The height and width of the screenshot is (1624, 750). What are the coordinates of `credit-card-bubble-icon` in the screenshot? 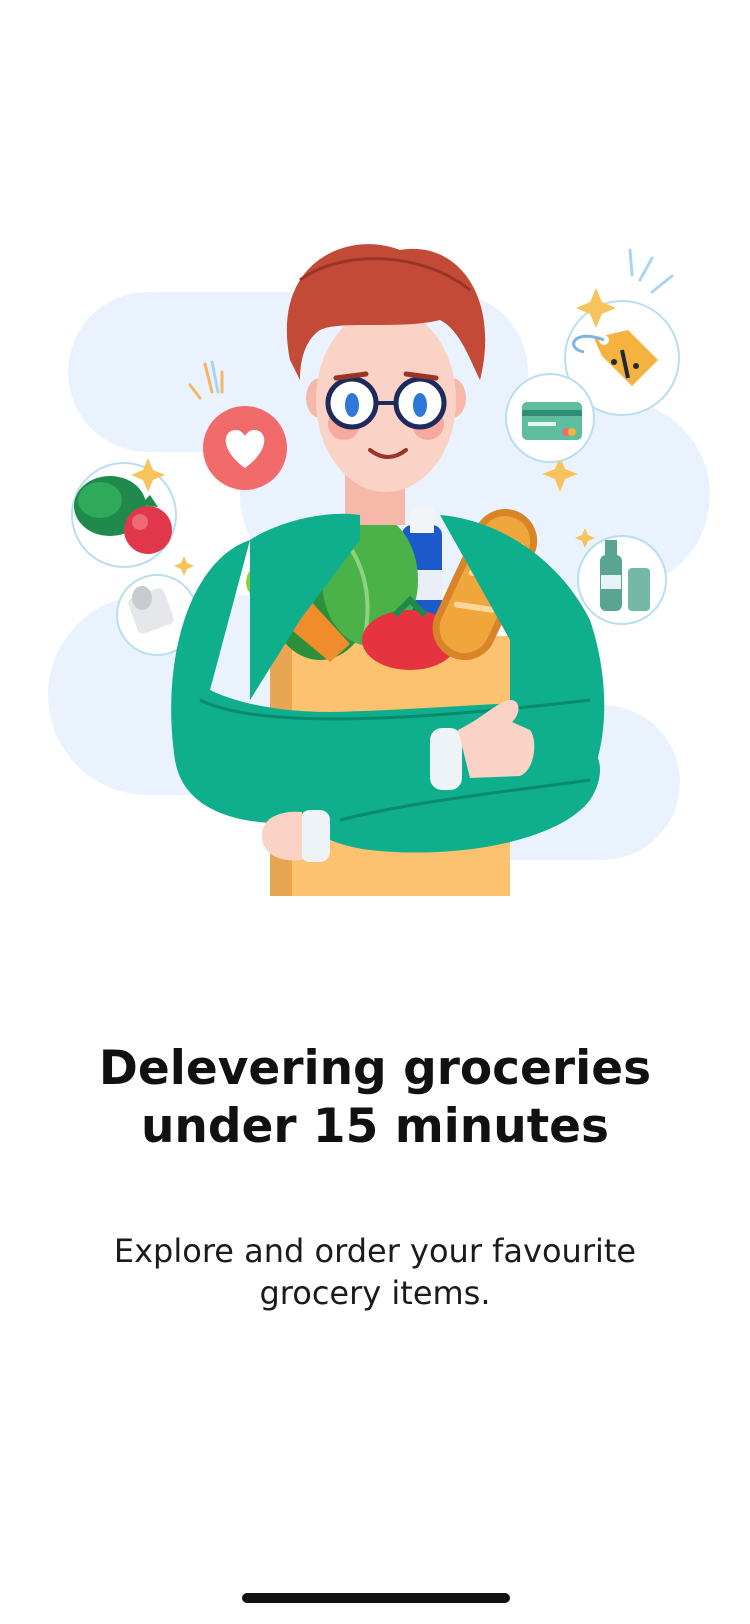 It's located at (550, 418).